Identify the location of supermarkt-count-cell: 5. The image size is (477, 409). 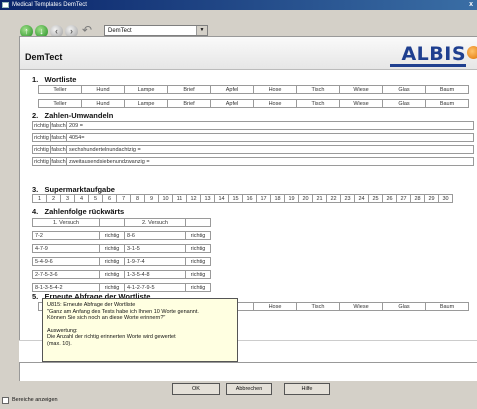
(95, 198).